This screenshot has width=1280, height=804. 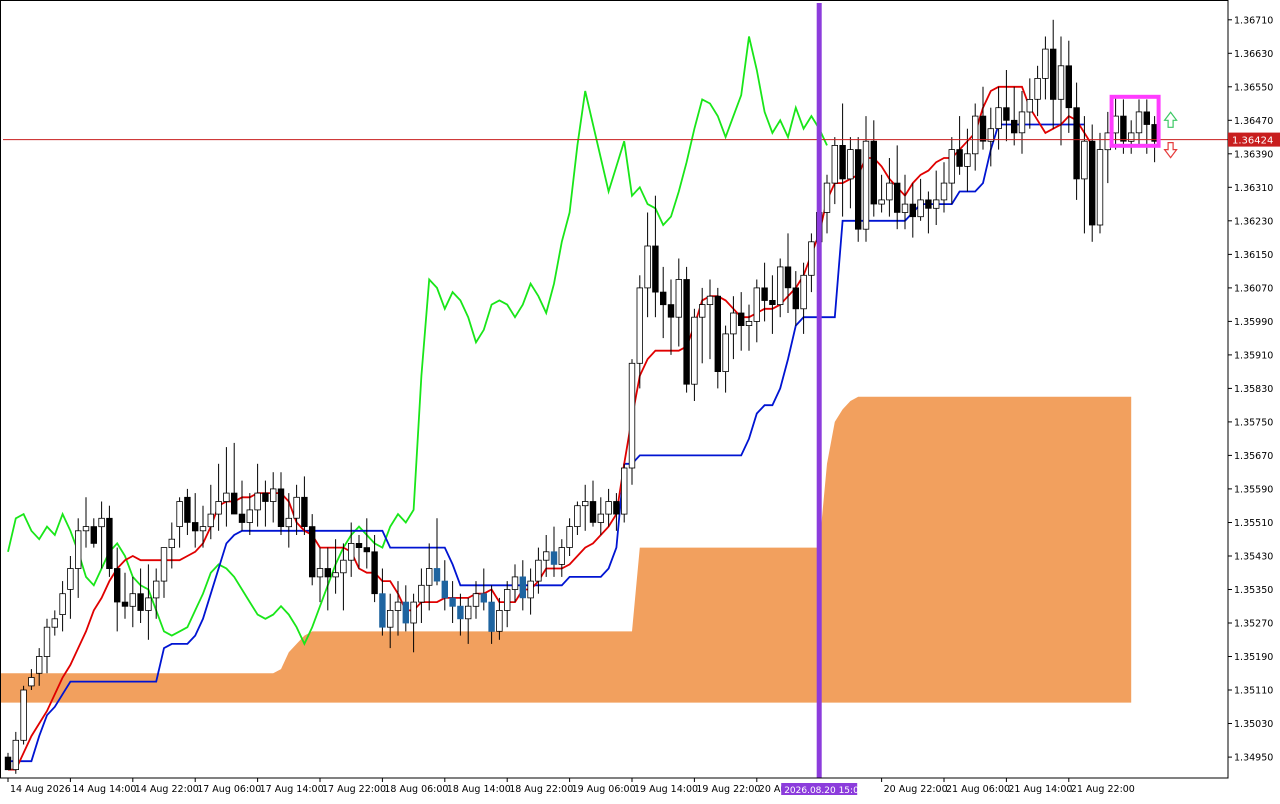 I want to click on time-tick-label: 18 Aug 14:00, so click(x=479, y=789).